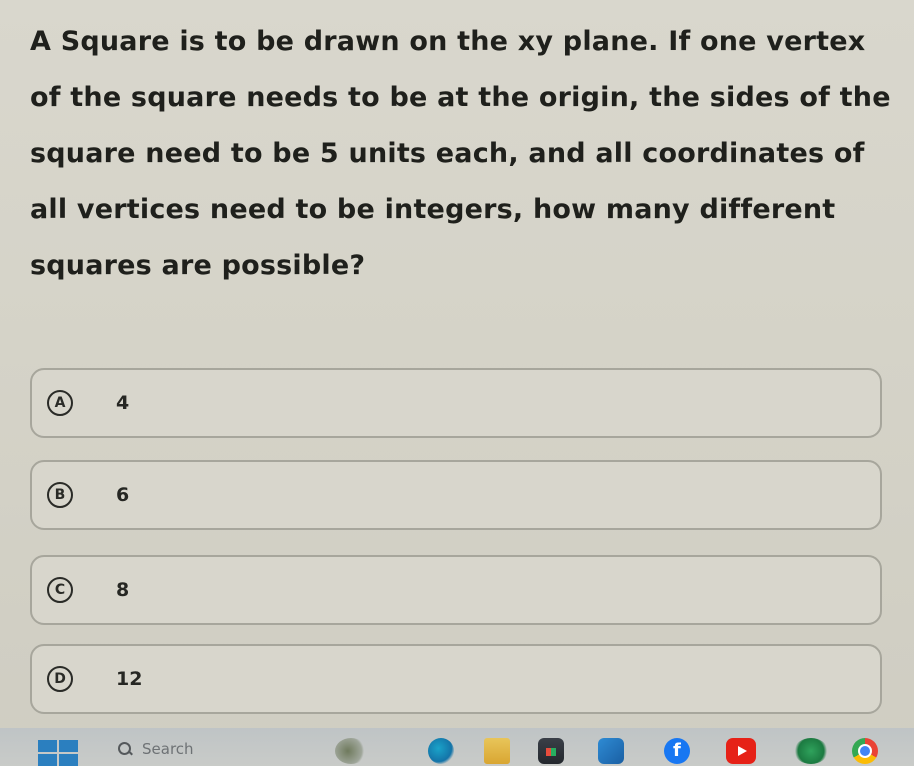 The width and height of the screenshot is (914, 766). Describe the element at coordinates (129, 679) in the screenshot. I see `option-value-d: 12` at that location.